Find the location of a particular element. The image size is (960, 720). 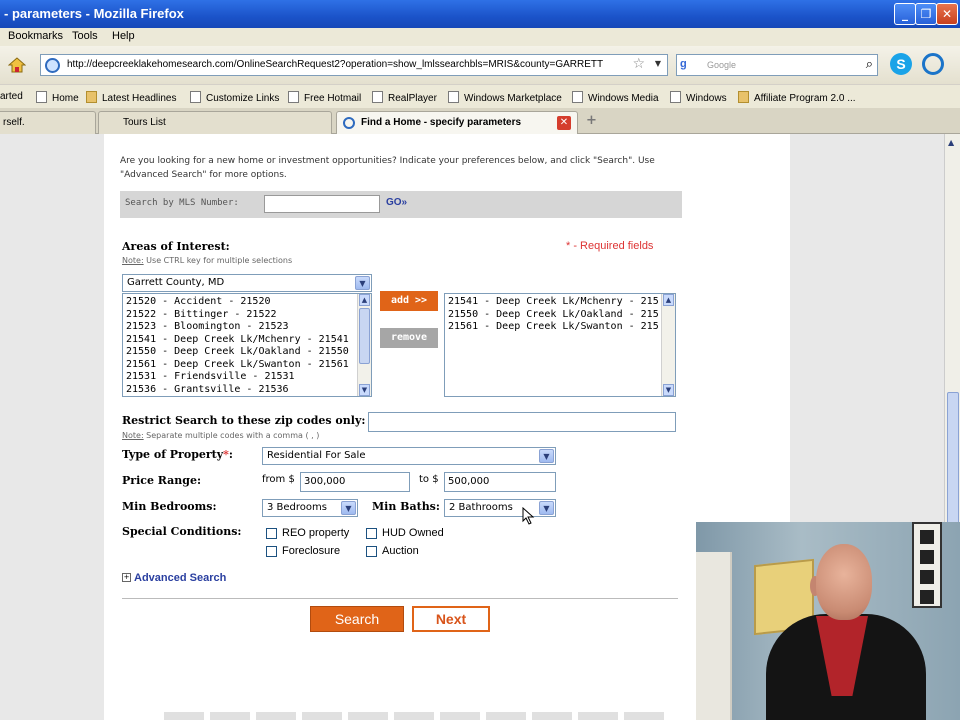

min-baths-label: Min Baths: is located at coordinates (406, 506).